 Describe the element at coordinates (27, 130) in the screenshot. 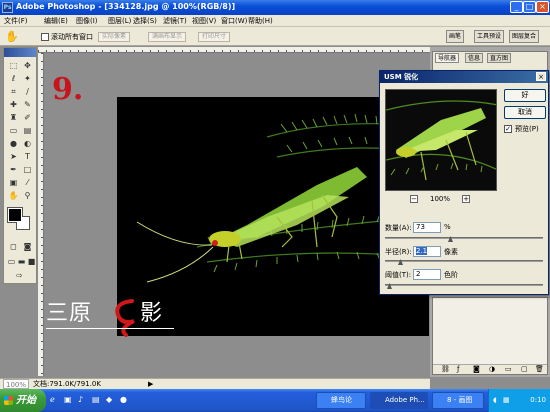

I see `gradient-tool-icon: ▤` at that location.